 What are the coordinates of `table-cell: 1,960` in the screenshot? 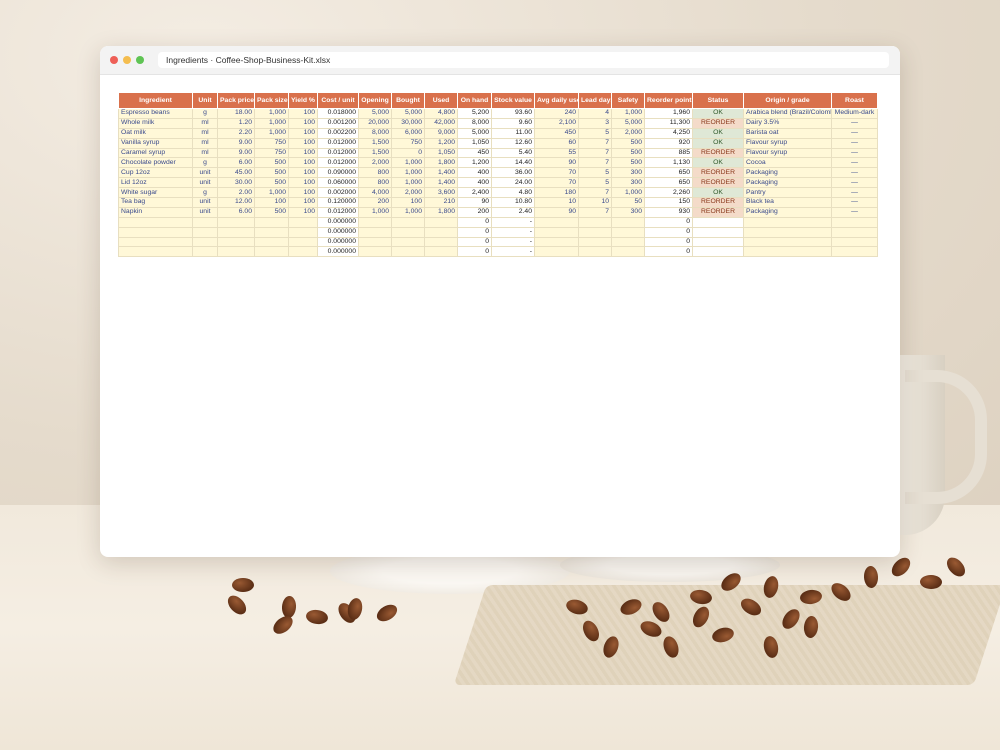 It's located at (668, 113).